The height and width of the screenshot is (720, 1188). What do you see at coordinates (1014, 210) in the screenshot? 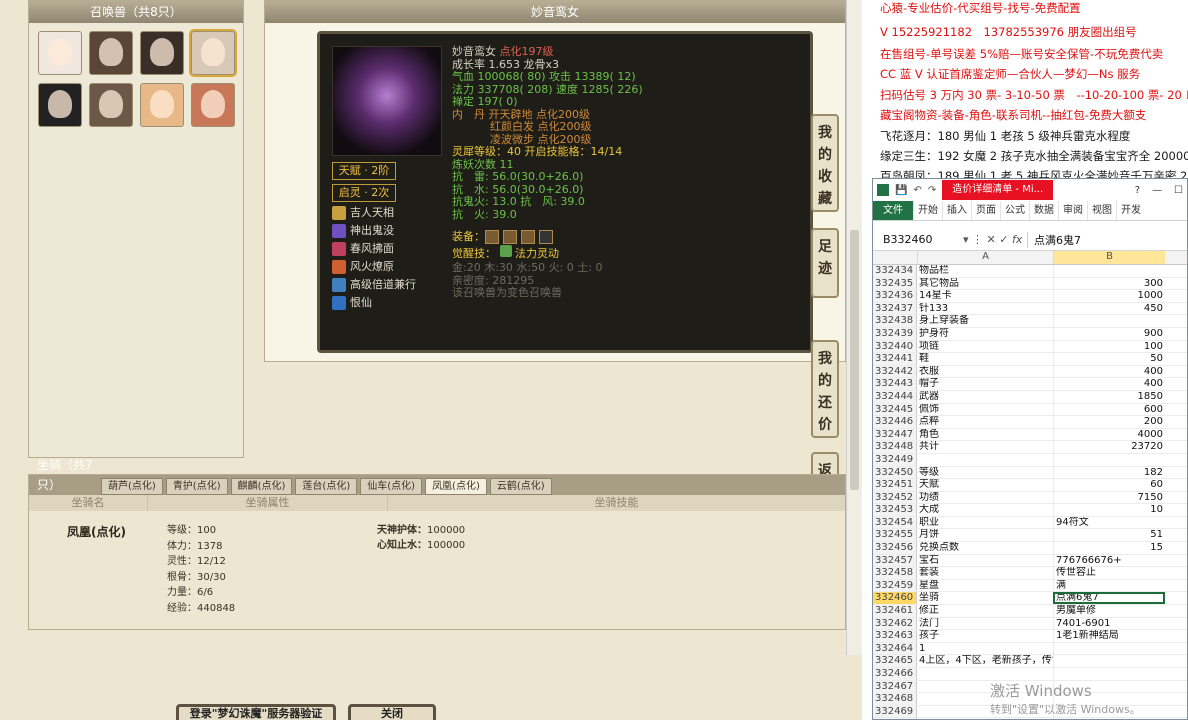
I see `ribbon-tab: 公式` at bounding box center [1014, 210].